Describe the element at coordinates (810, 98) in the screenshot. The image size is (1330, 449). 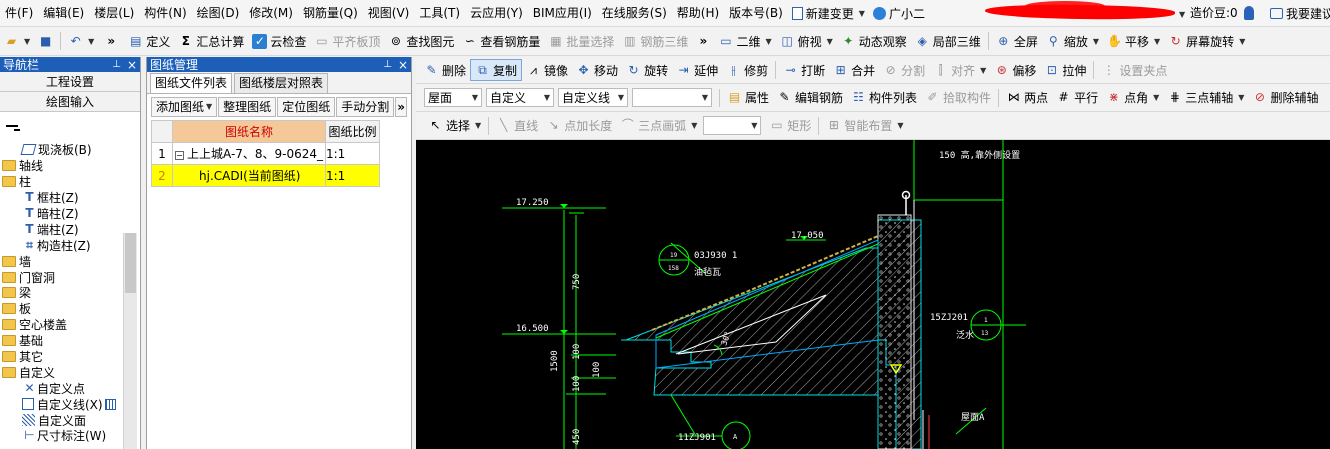
I see `edit-rebar-button: ✎ 编辑钢筋` at that location.